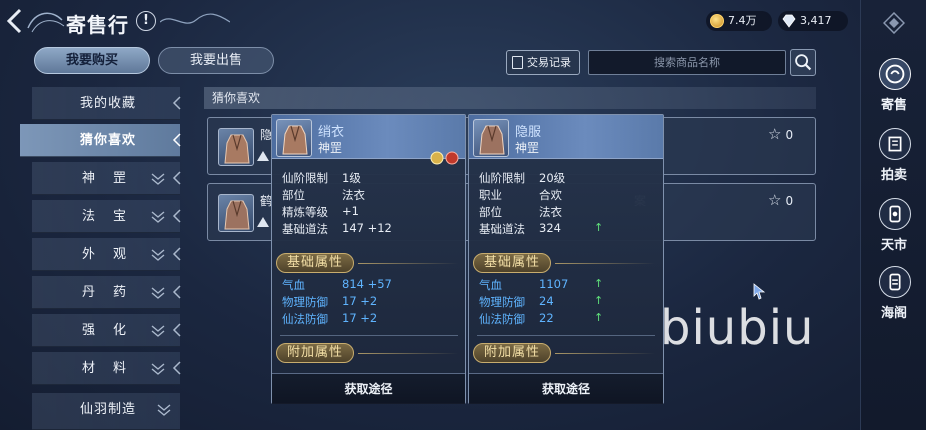  Describe the element at coordinates (528, 132) in the screenshot. I see `tooltip-item-name: 隐服` at that location.